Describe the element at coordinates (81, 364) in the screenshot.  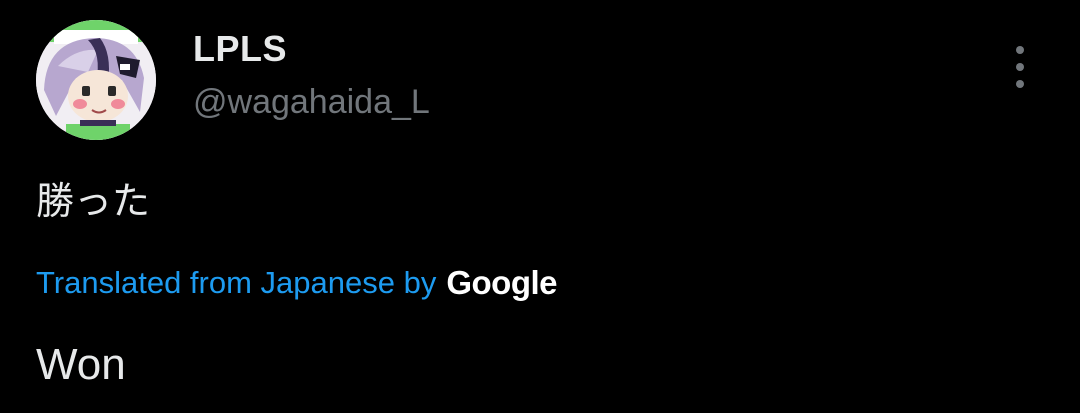
I see `translated-text: Won` at that location.